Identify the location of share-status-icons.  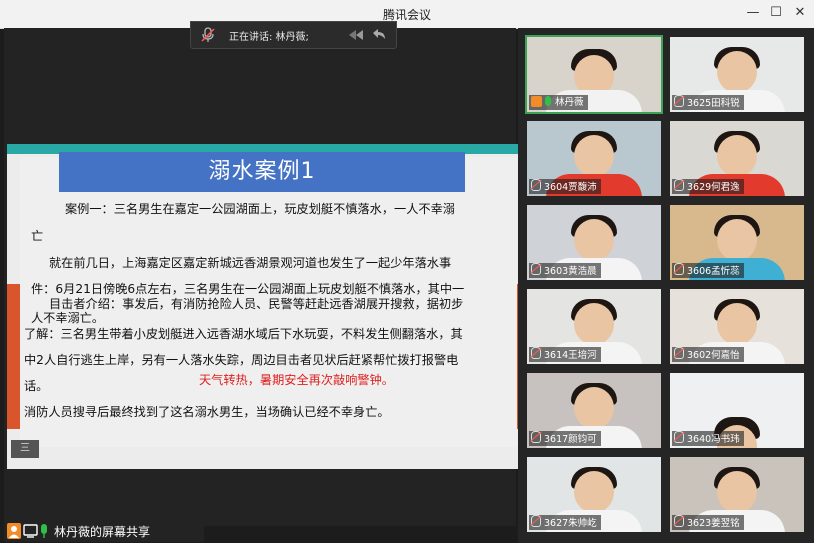
(27, 531).